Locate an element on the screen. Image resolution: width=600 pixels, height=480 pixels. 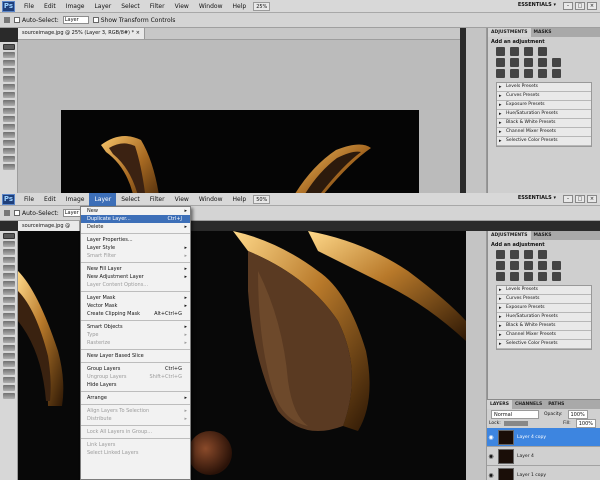
preset-levels: Levels Presets is located at coordinates (544, 290).